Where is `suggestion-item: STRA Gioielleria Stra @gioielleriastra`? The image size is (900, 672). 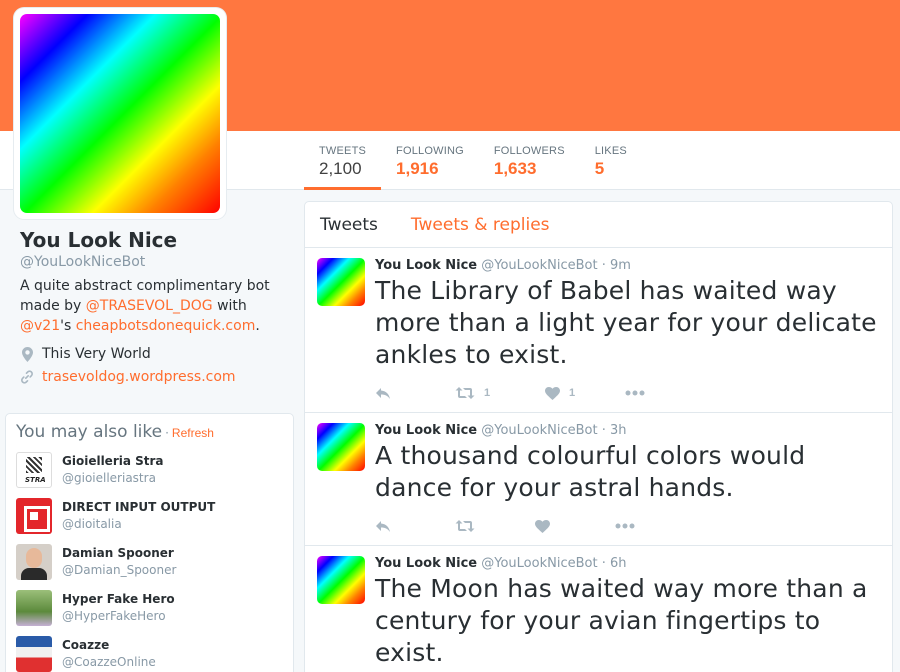 suggestion-item: STRA Gioielleria Stra @gioielleriastra is located at coordinates (149, 470).